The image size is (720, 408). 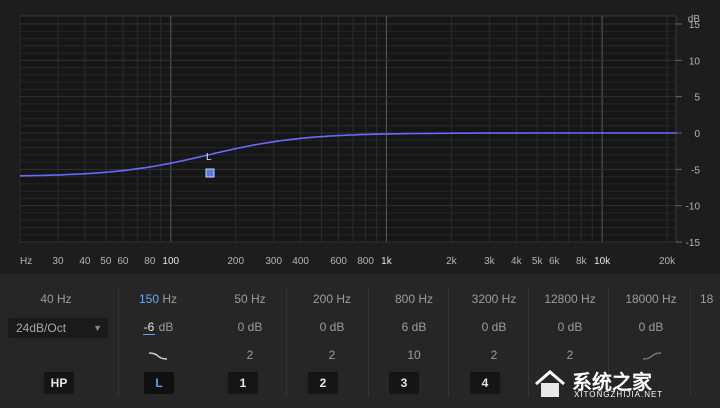 I want to click on house-logo-icon, so click(x=550, y=383).